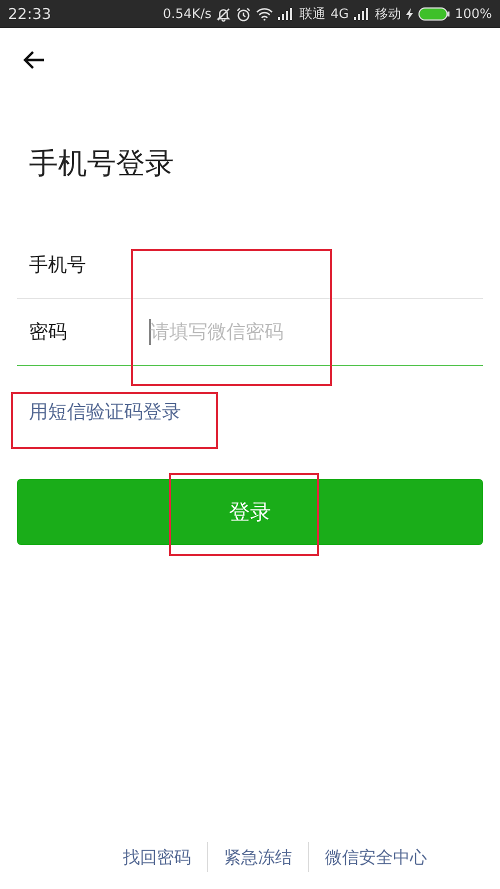  What do you see at coordinates (105, 412) in the screenshot?
I see `sms-login-link: 用短信验证码登录` at bounding box center [105, 412].